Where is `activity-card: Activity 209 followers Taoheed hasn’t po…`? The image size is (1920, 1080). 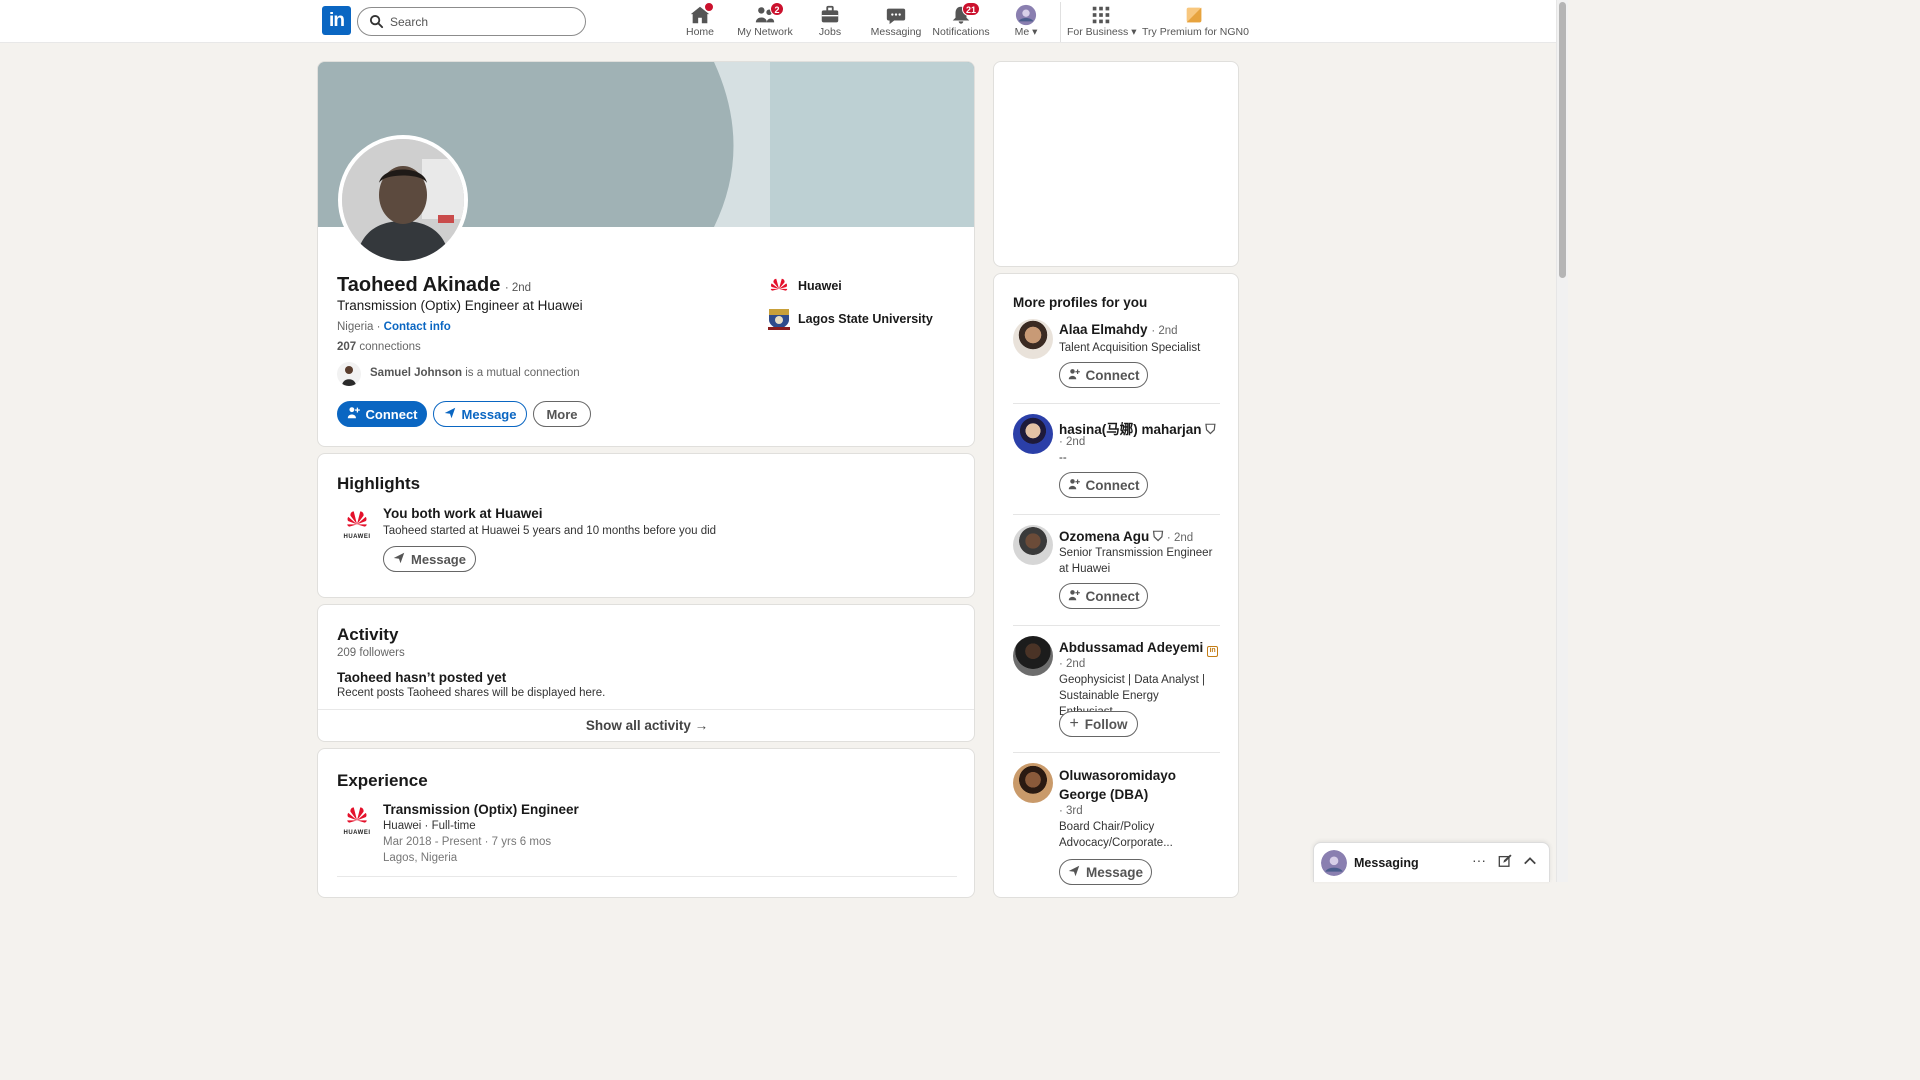 activity-card: Activity 209 followers Taoheed hasn’t po… is located at coordinates (646, 673).